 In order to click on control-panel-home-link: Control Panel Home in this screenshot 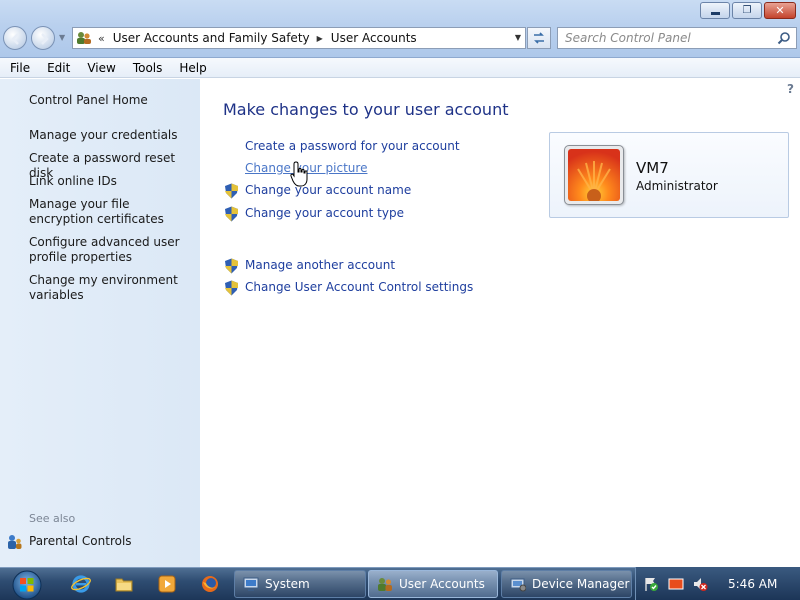, I will do `click(111, 100)`.